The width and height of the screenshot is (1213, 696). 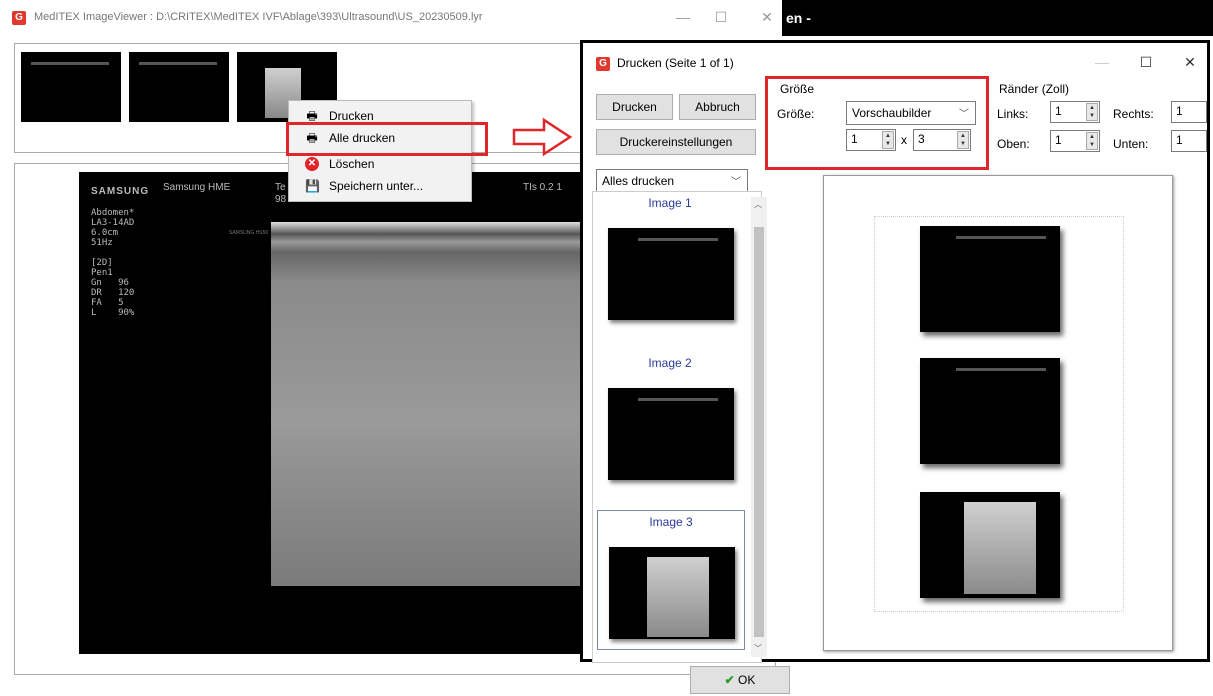 I want to click on menu-item-label: Löschen, so click(x=352, y=164).